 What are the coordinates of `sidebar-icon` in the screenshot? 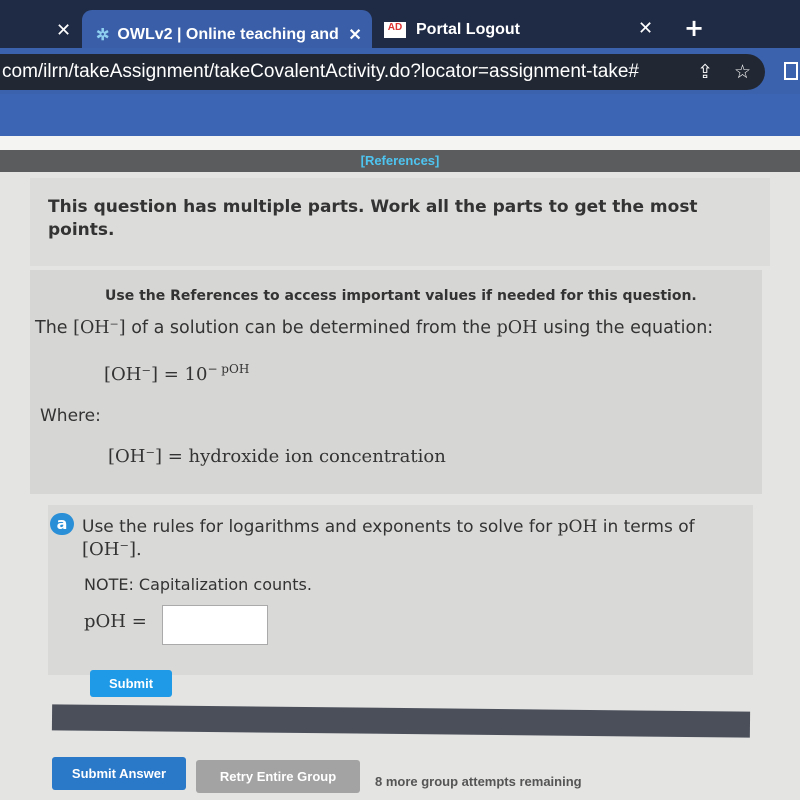 It's located at (791, 71).